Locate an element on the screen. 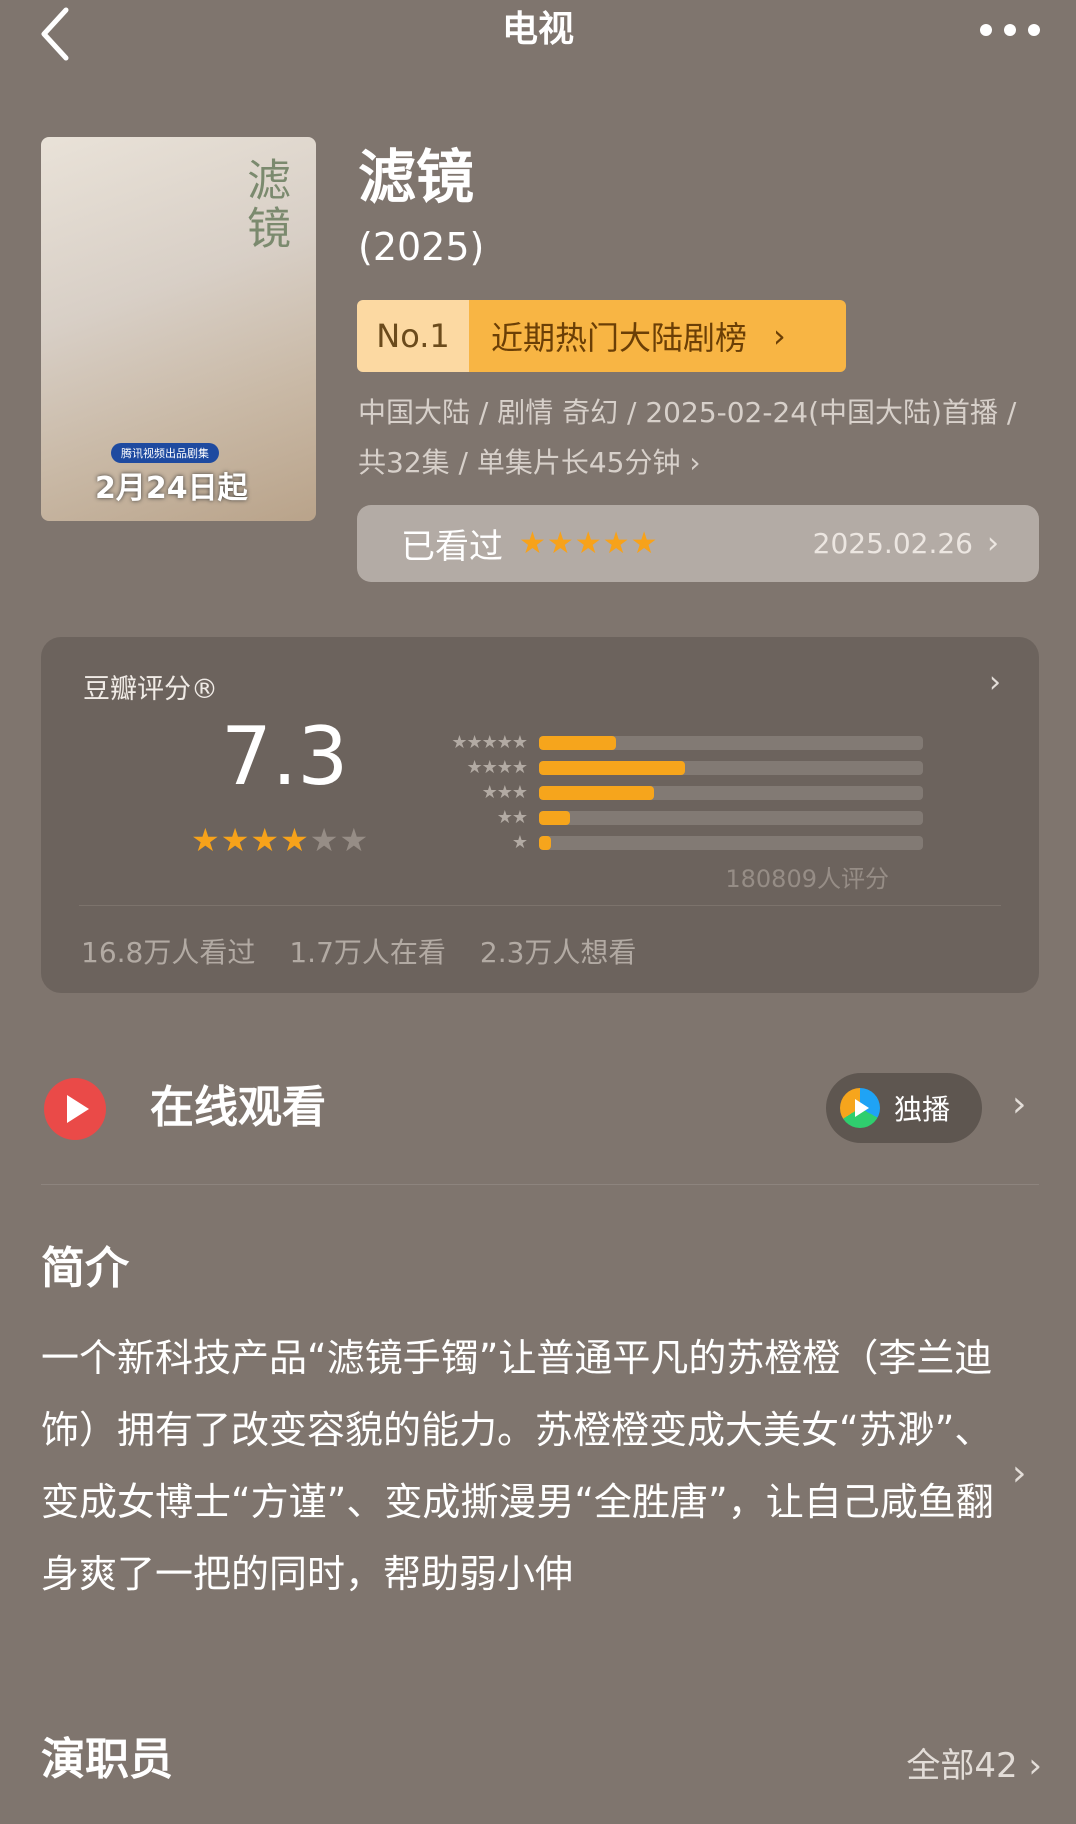 This screenshot has height=1824, width=1076. rating-row-stars: ★★★★★ is located at coordinates (489, 742).